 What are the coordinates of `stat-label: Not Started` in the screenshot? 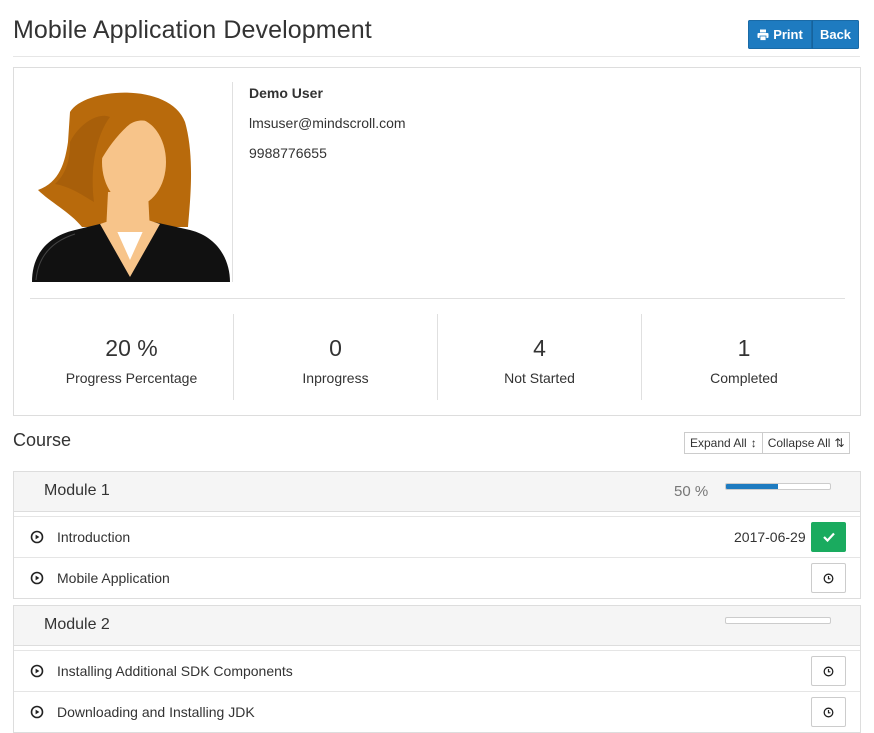 It's located at (539, 378).